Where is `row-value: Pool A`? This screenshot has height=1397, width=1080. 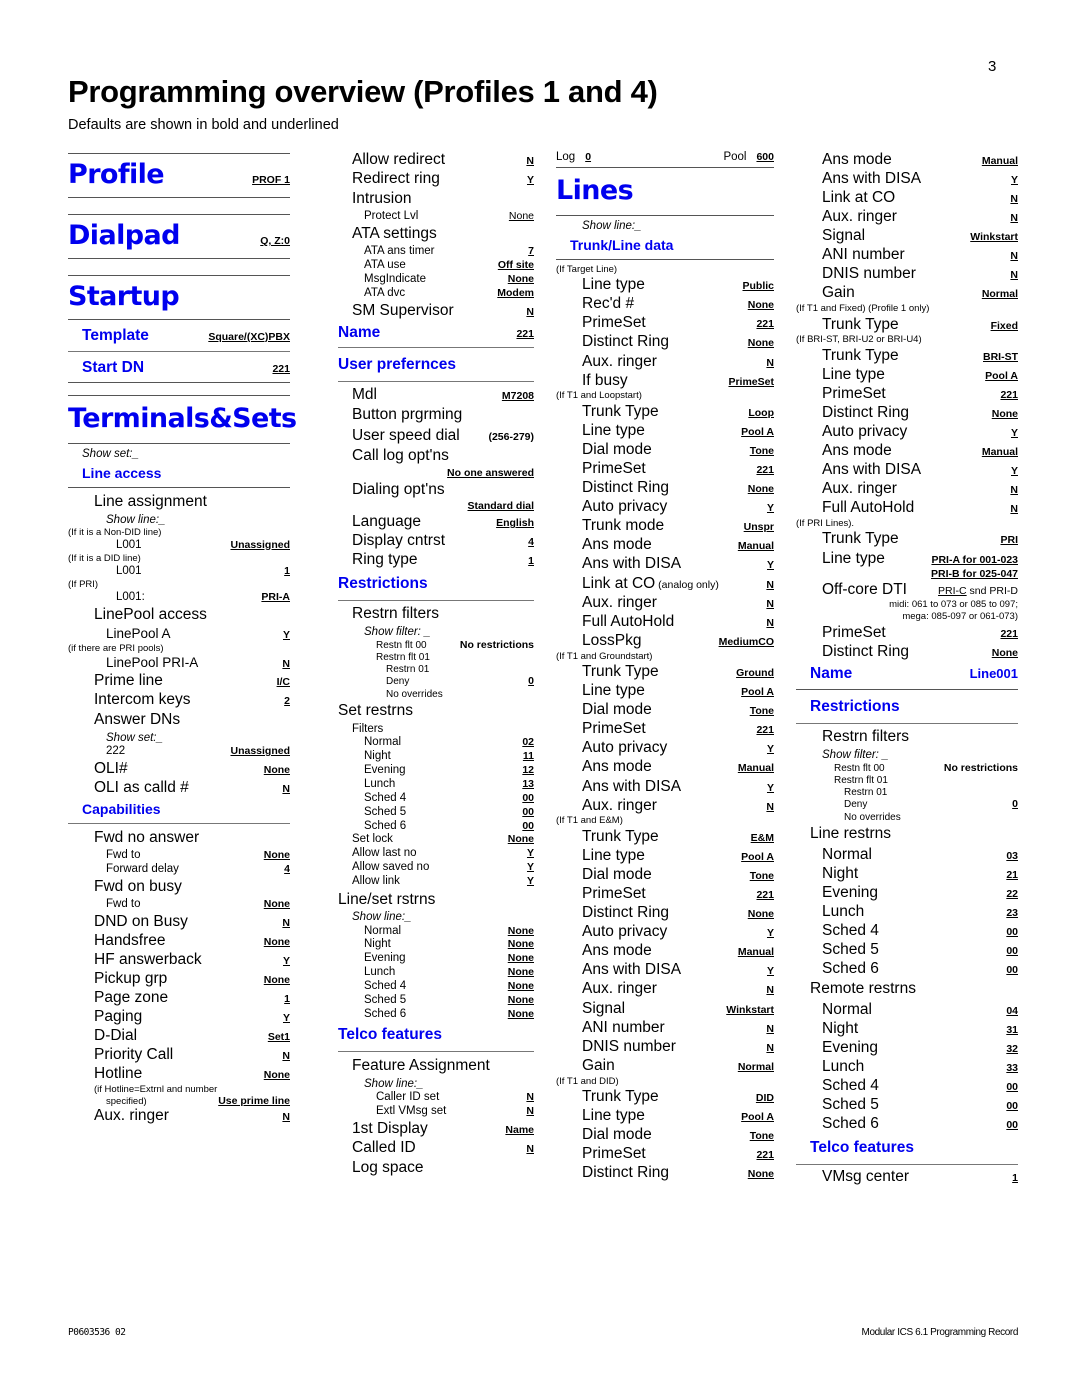
row-value: Pool A is located at coordinates (757, 856).